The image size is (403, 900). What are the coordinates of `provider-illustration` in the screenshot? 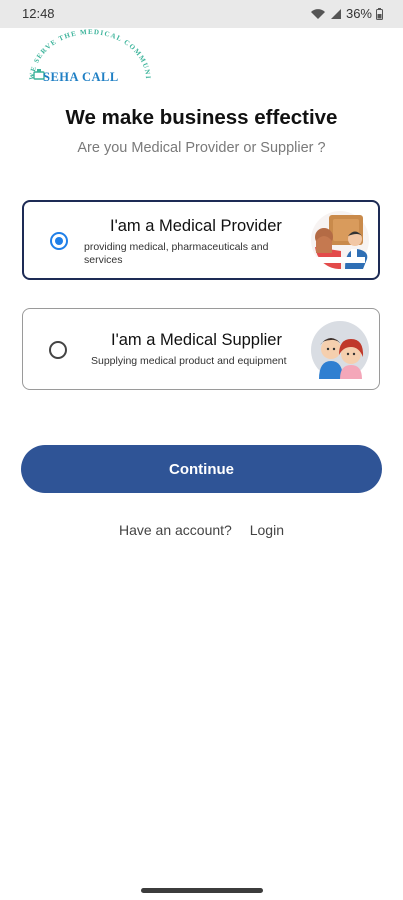 It's located at (340, 240).